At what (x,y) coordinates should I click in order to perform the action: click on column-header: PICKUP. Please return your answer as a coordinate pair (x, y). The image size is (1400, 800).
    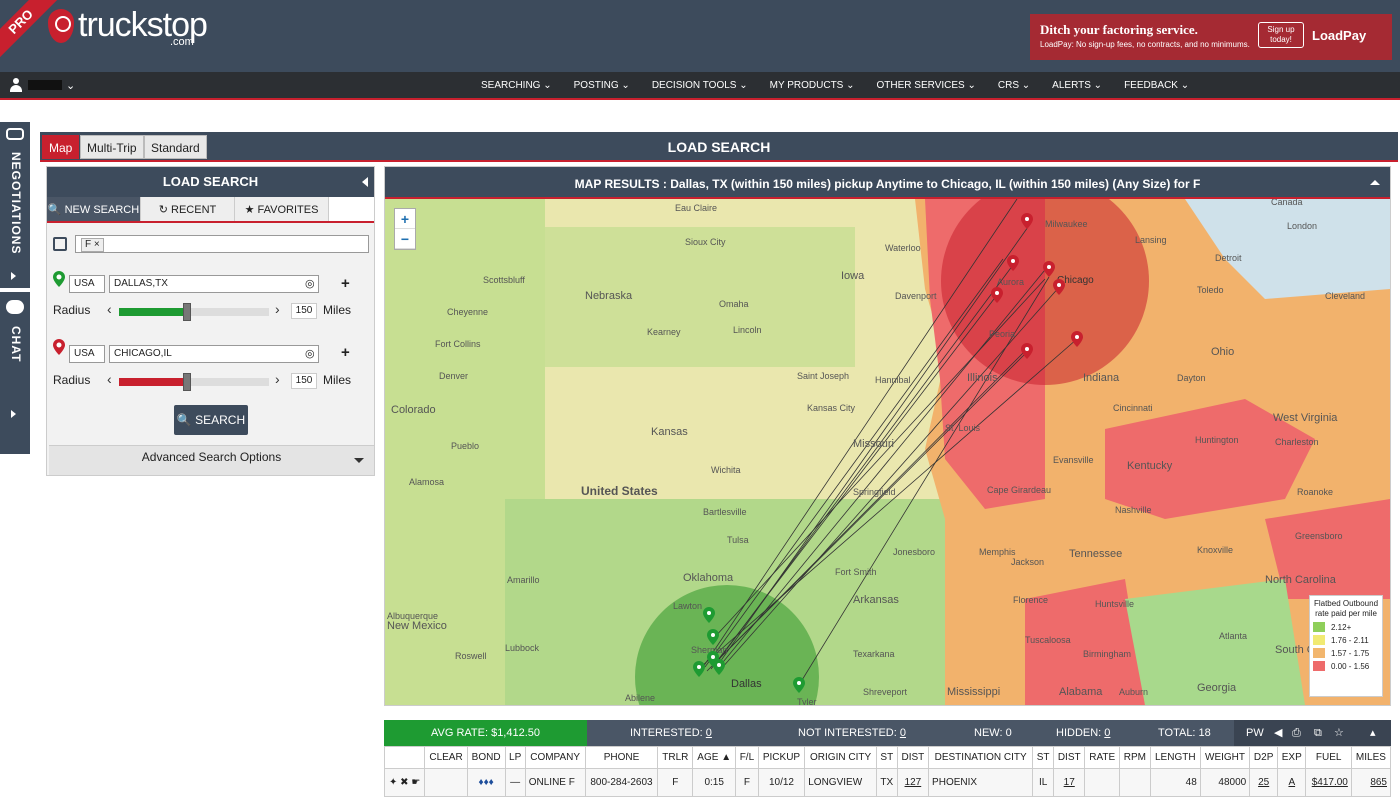
    Looking at the image, I should click on (781, 757).